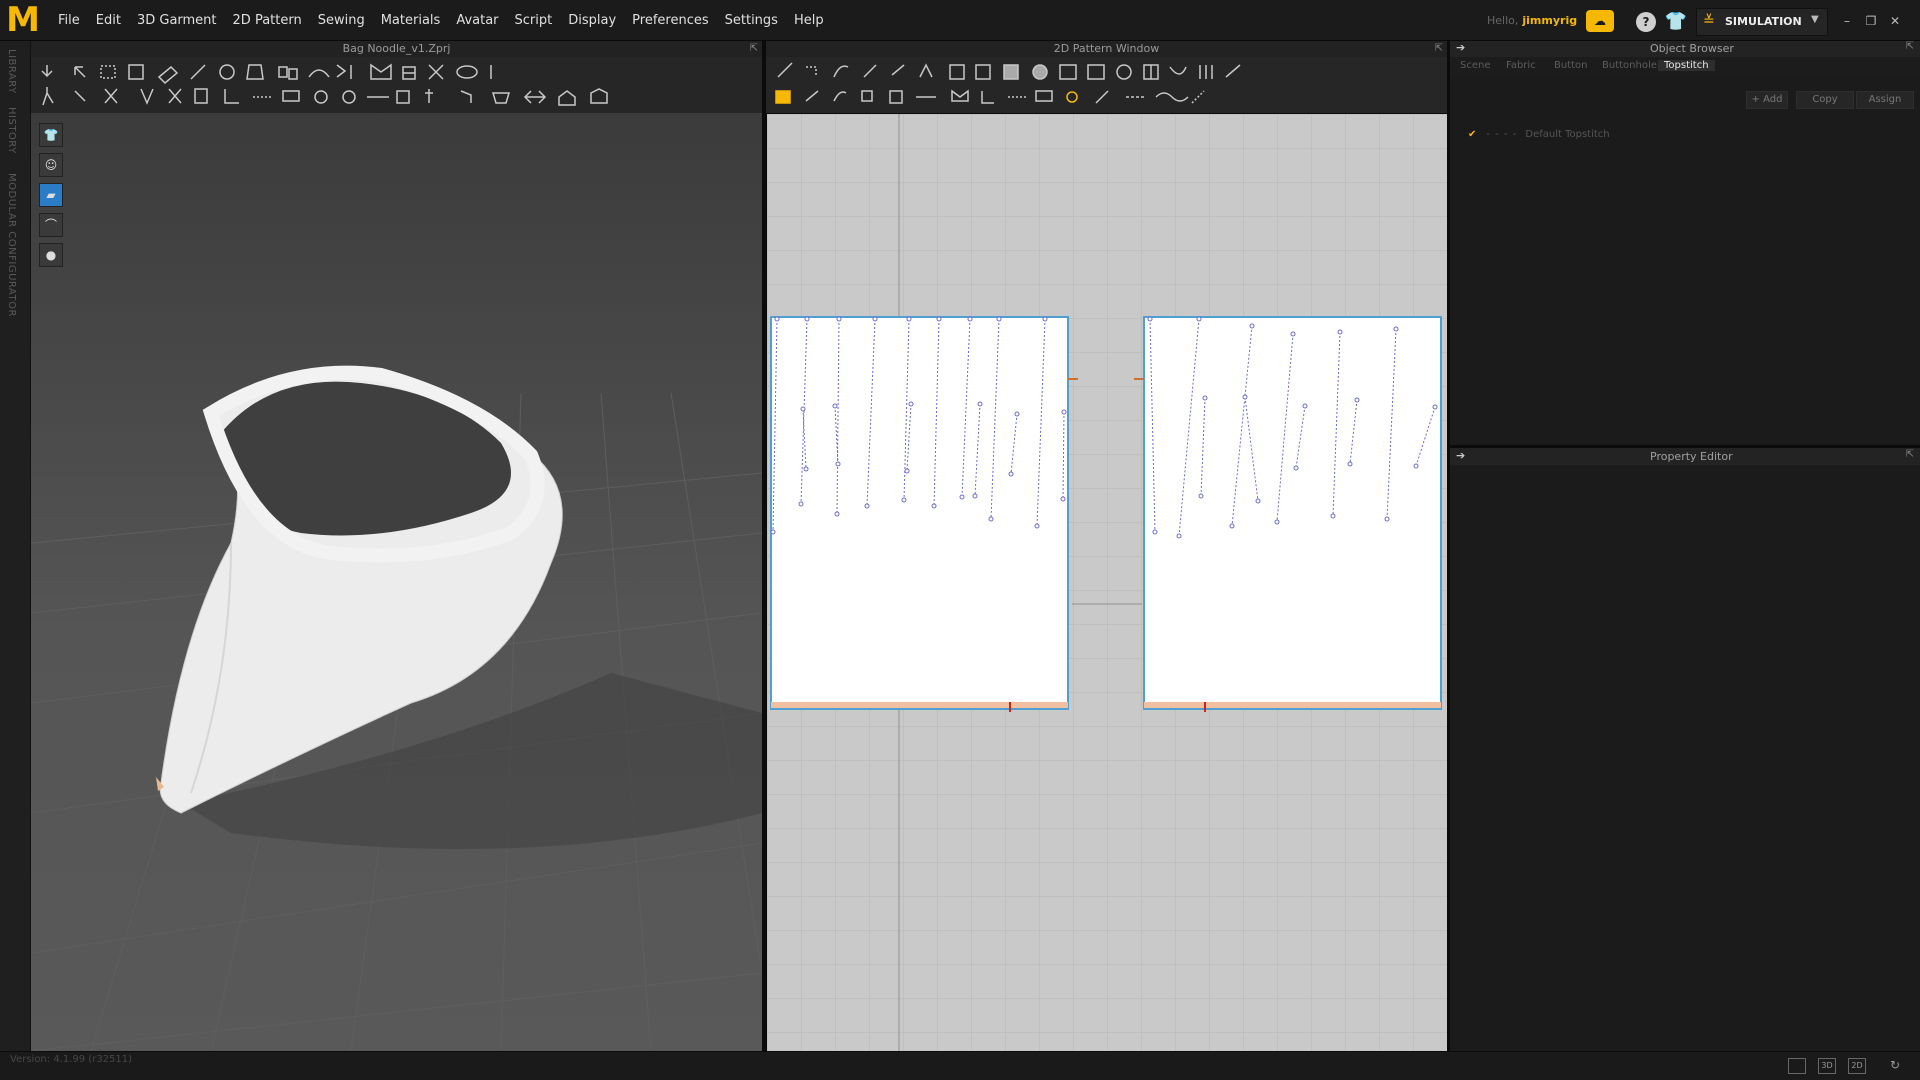  What do you see at coordinates (534, 20) in the screenshot?
I see `menu-script: Script` at bounding box center [534, 20].